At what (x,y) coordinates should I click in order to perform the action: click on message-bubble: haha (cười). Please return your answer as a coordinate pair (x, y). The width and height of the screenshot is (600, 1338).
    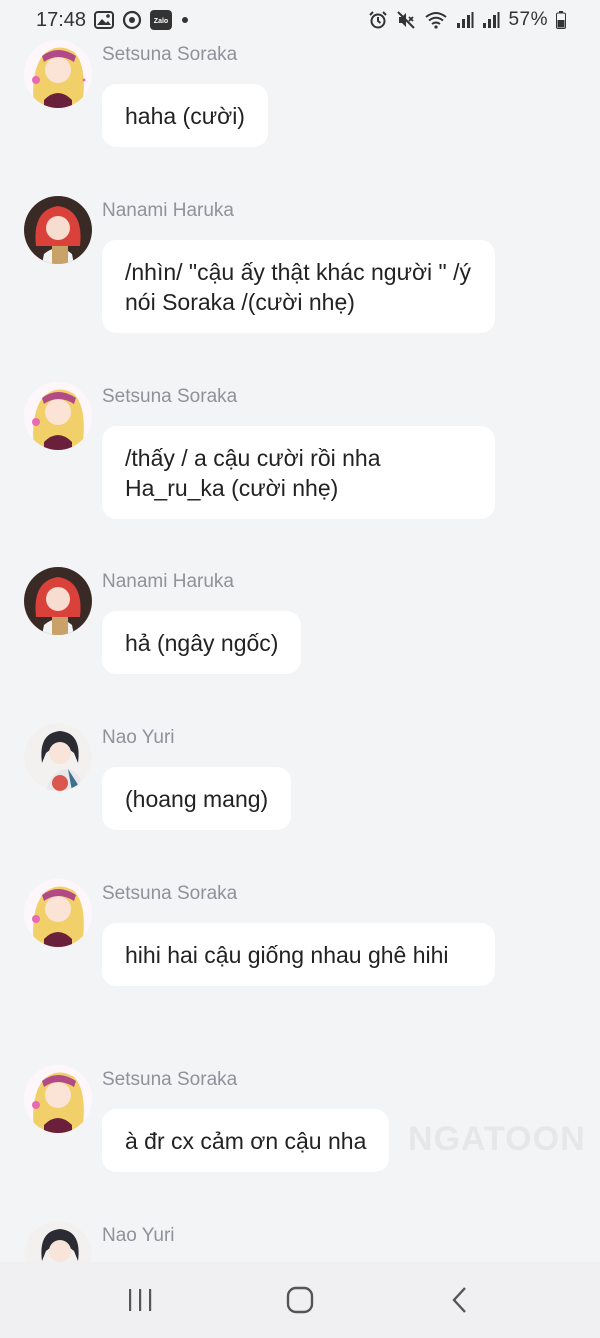
    Looking at the image, I should click on (185, 115).